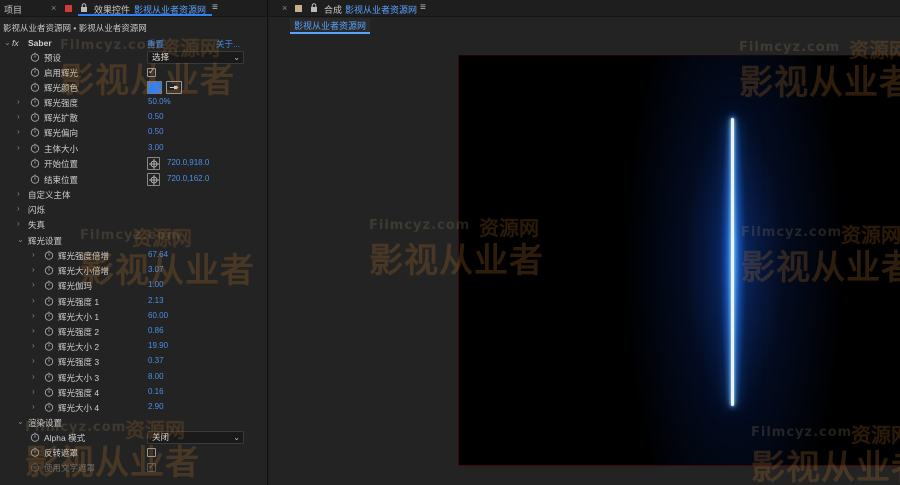  What do you see at coordinates (13, 9) in the screenshot?
I see `tab-project: 项目` at bounding box center [13, 9].